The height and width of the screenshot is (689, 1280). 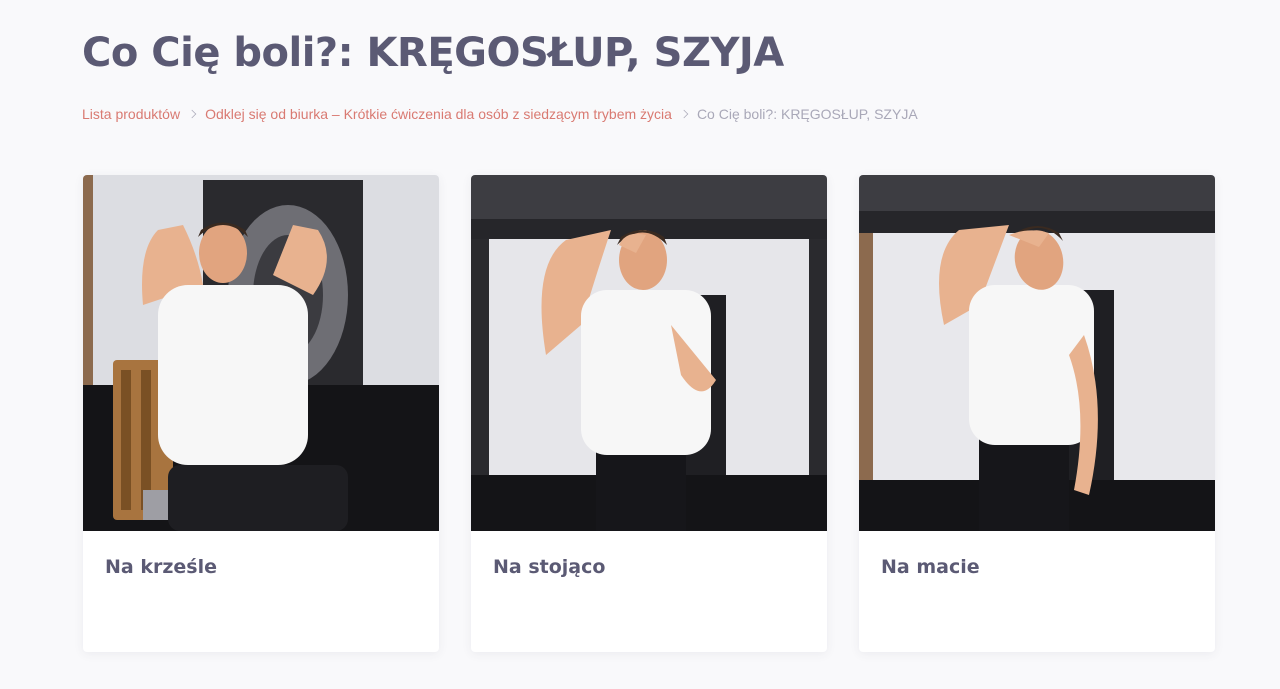 What do you see at coordinates (131, 114) in the screenshot?
I see `breadcrumb-link-product-list: Lista produktów` at bounding box center [131, 114].